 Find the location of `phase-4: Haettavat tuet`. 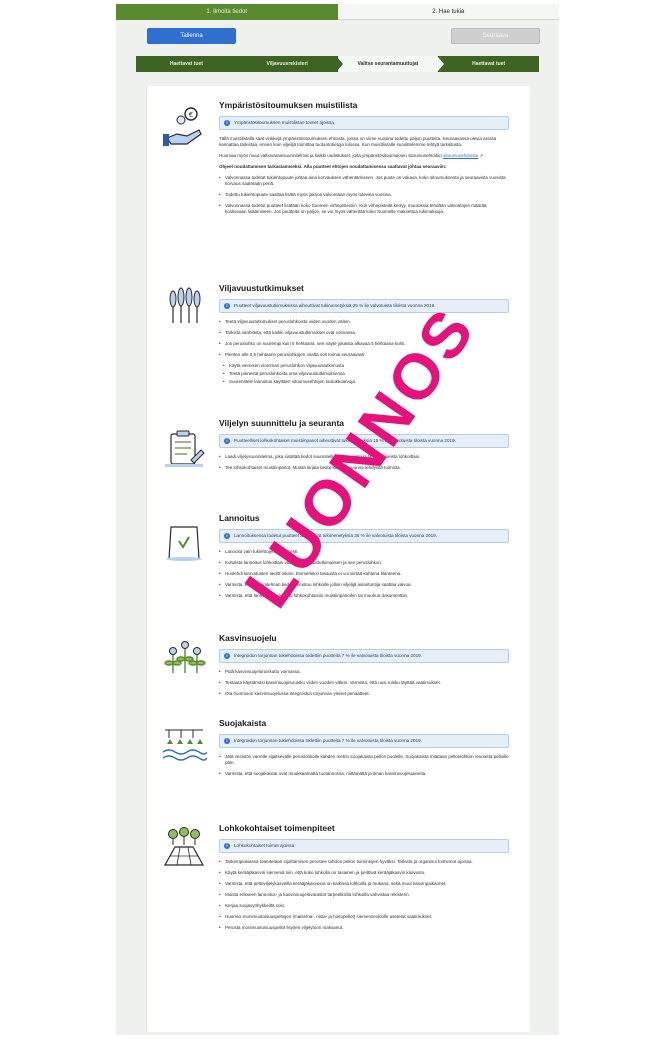

phase-4: Haettavat tuet is located at coordinates (488, 64).